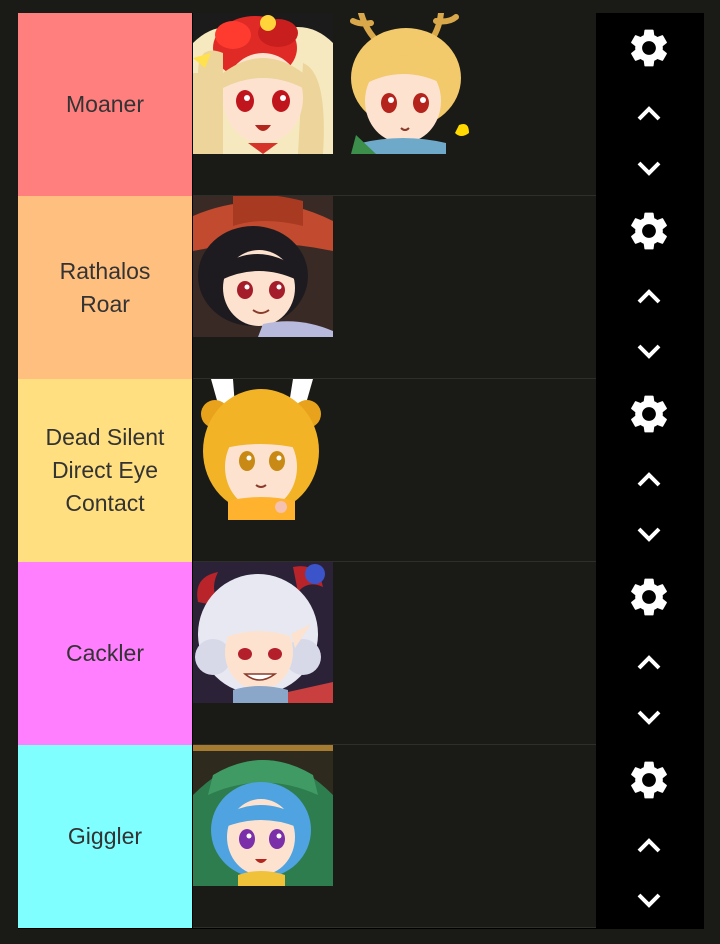  What do you see at coordinates (105, 503) in the screenshot?
I see `tier-label-line: Contact` at bounding box center [105, 503].